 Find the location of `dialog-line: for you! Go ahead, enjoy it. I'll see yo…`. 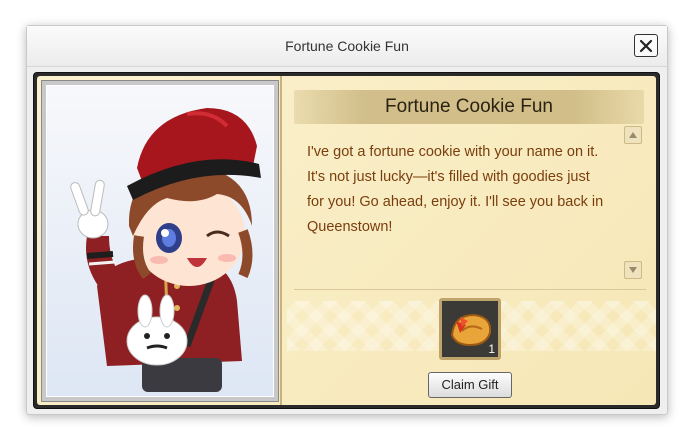

dialog-line: for you! Go ahead, enjoy it. I'll see yo… is located at coordinates (455, 202).